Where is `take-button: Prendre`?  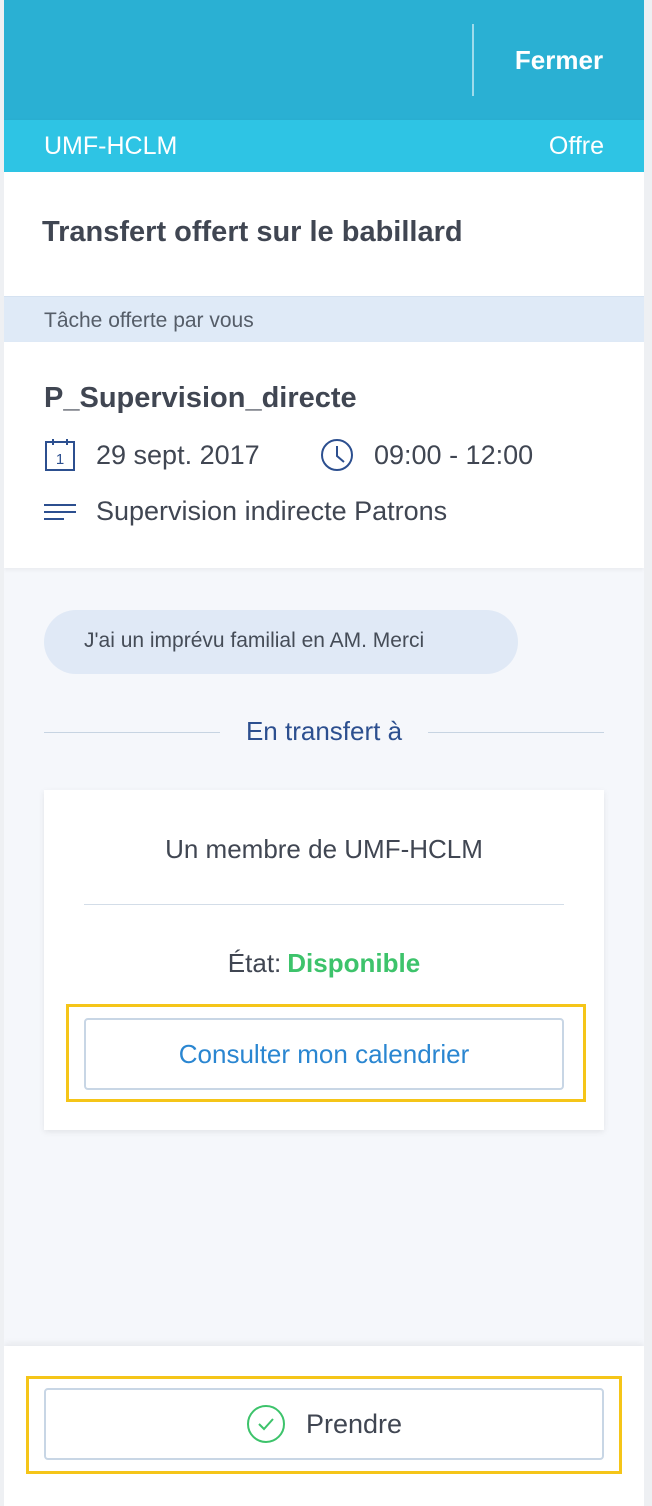
take-button: Prendre is located at coordinates (324, 1424).